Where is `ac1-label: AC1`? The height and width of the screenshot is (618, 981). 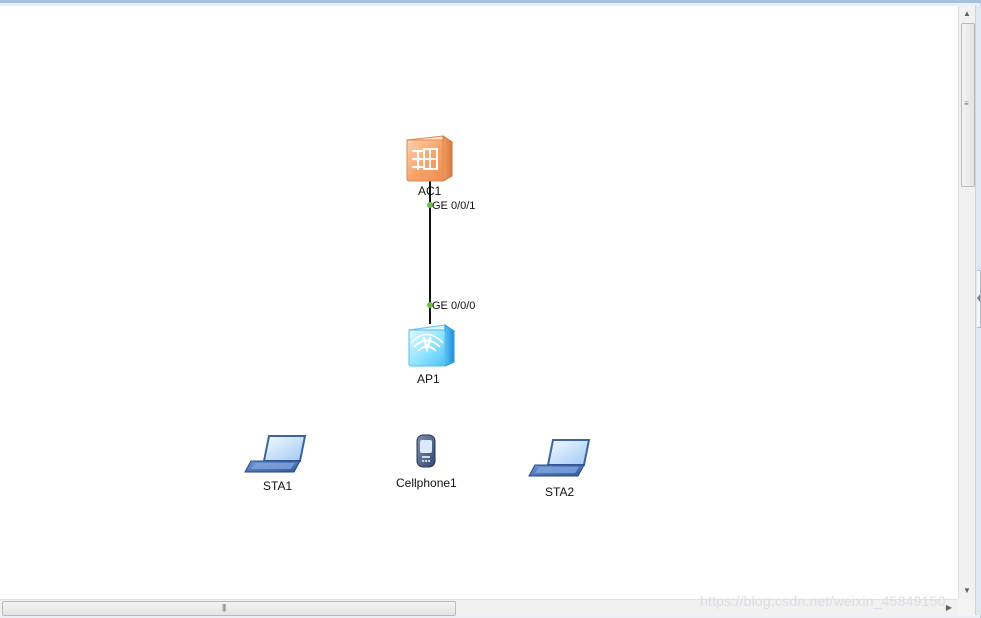
ac1-label: AC1 is located at coordinates (430, 191).